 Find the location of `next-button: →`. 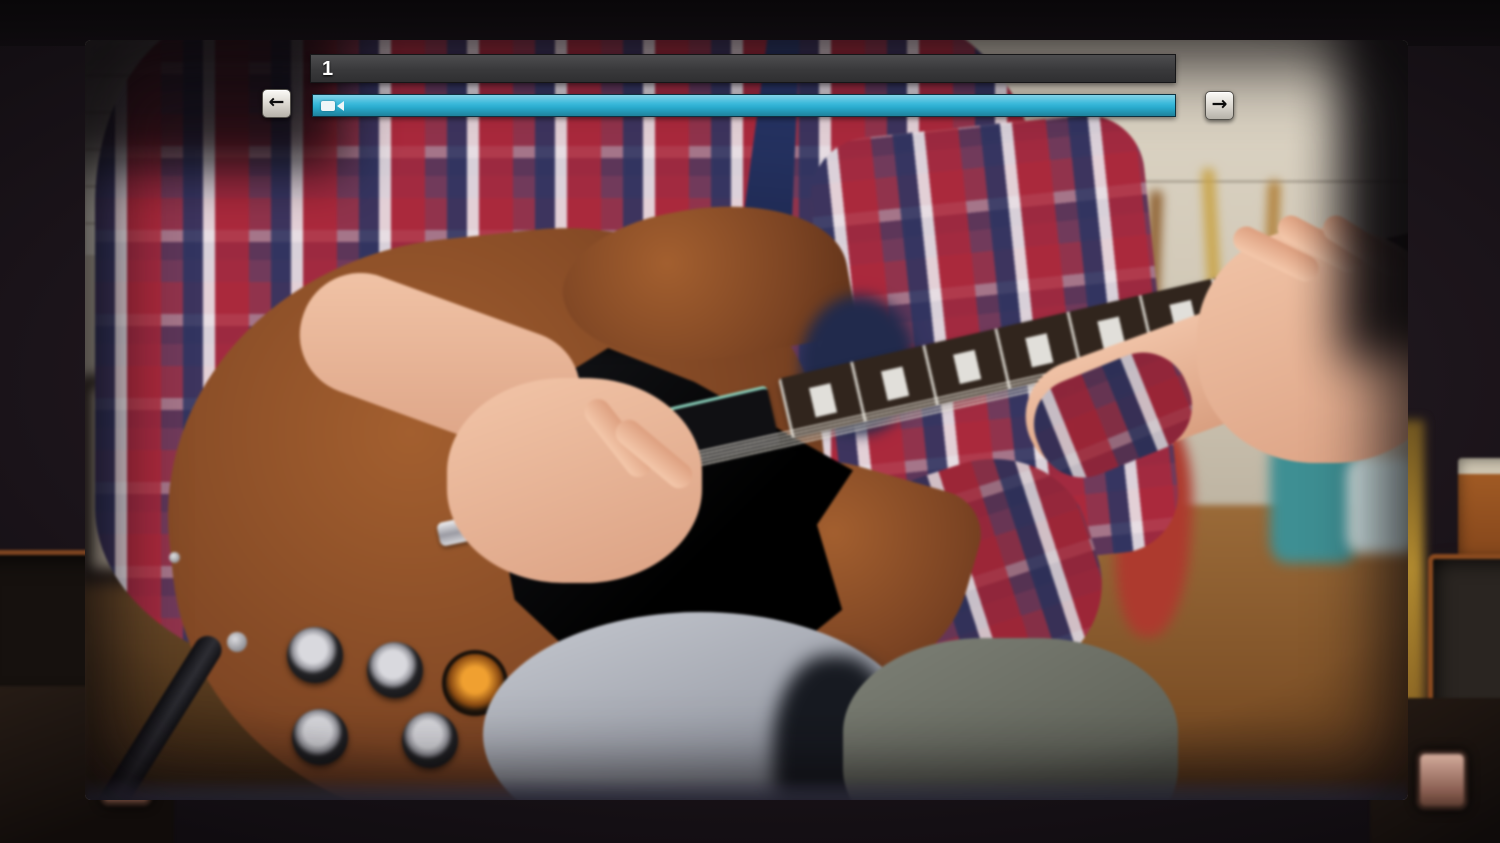

next-button: → is located at coordinates (1219, 105).